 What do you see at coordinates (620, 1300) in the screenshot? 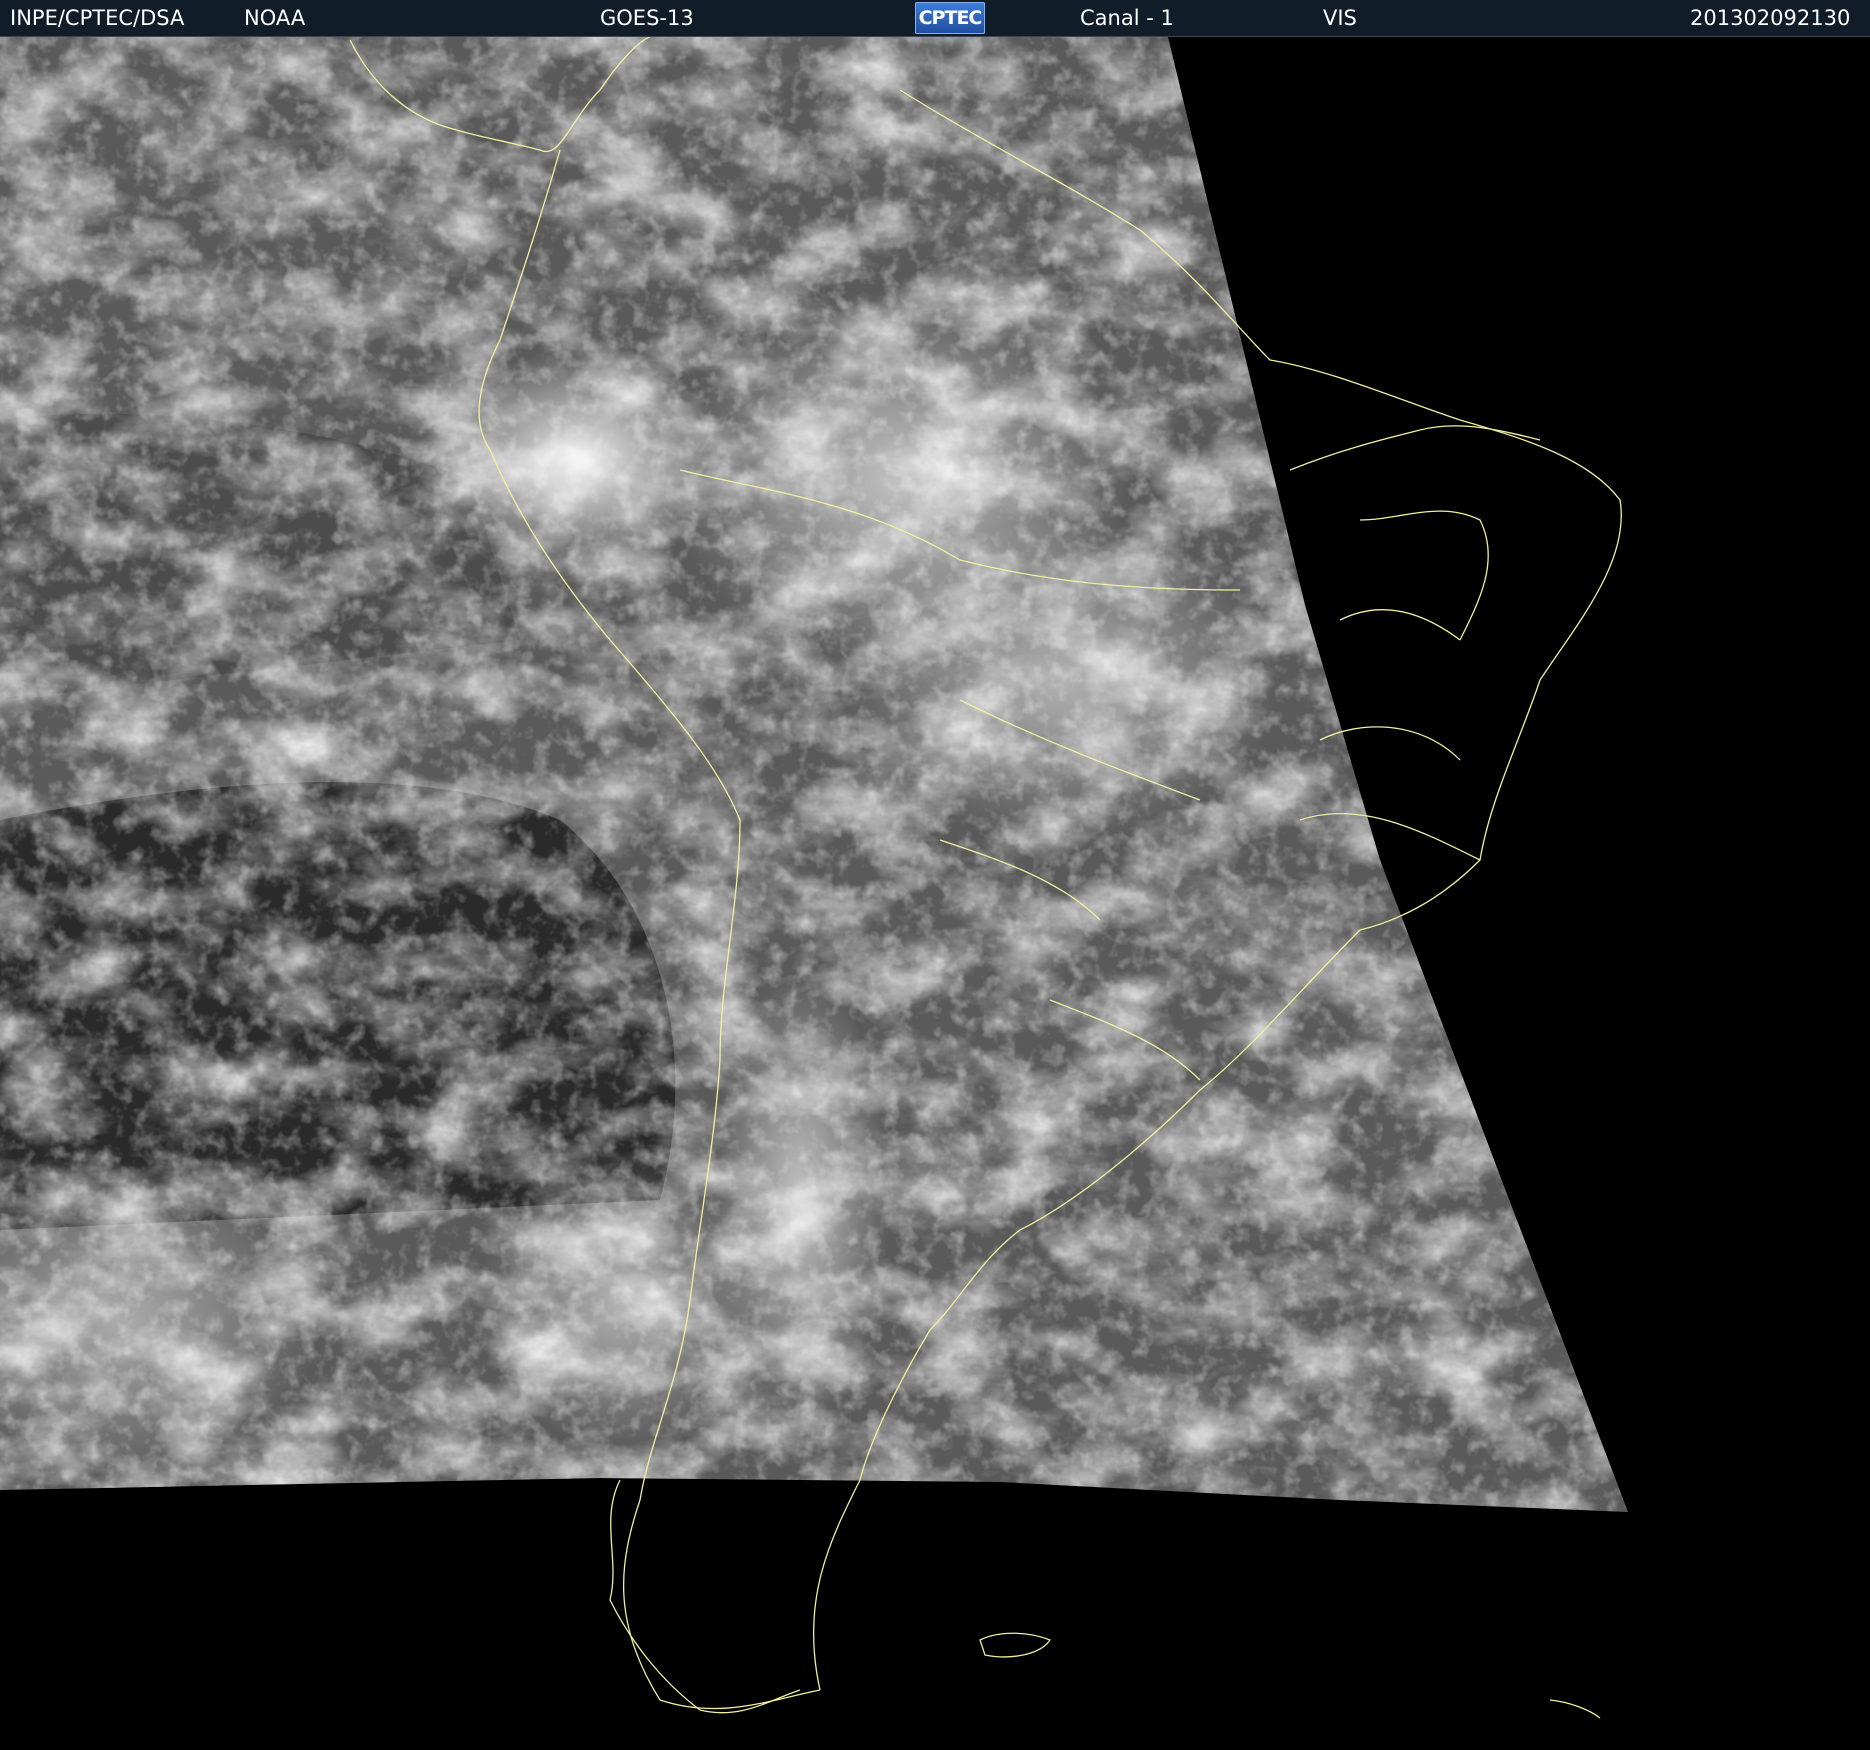
I see `southwest-cyclone` at bounding box center [620, 1300].